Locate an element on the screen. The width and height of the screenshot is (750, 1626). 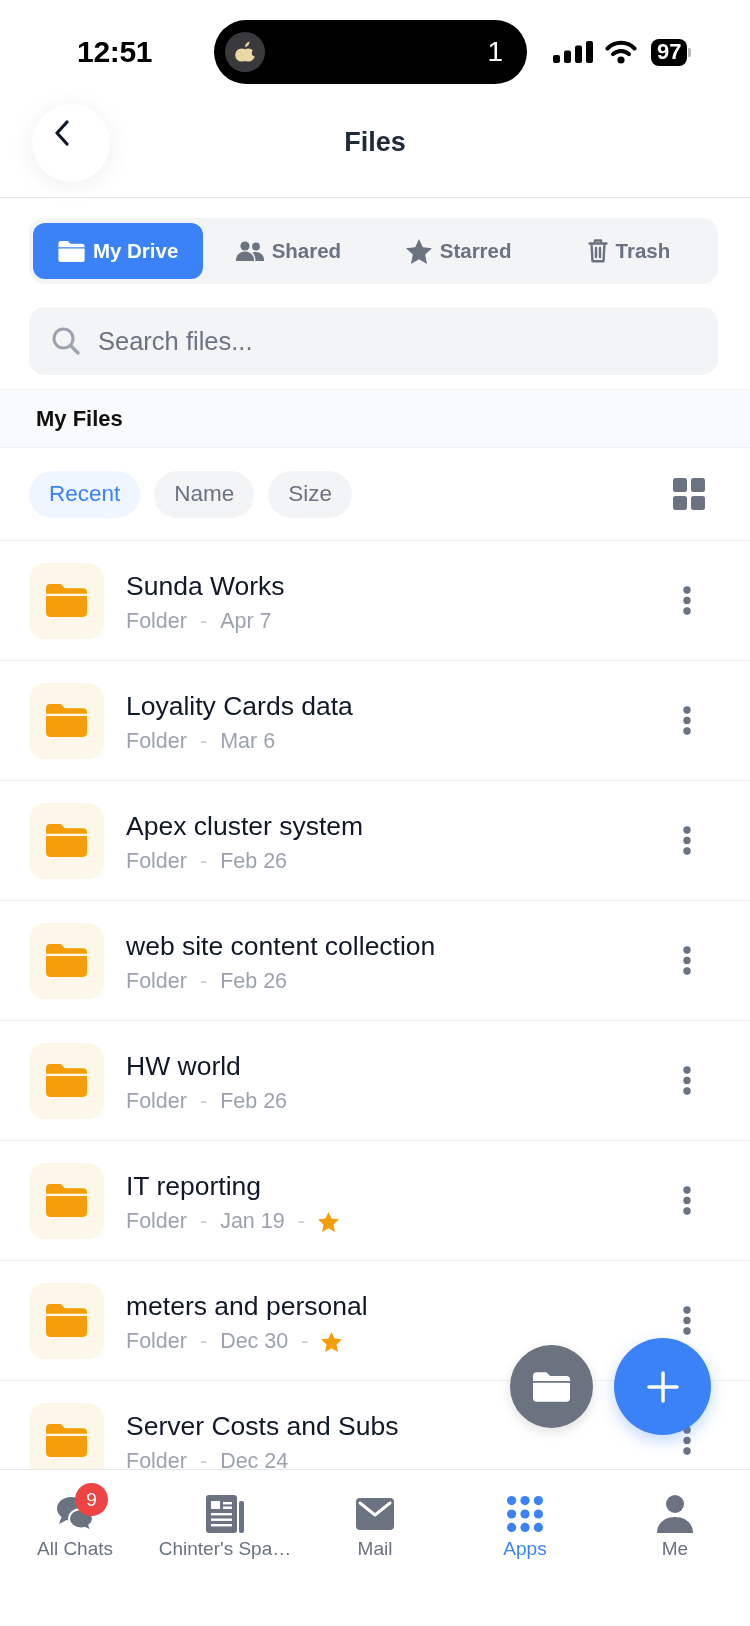
sort-chip: Size is located at coordinates (310, 494).